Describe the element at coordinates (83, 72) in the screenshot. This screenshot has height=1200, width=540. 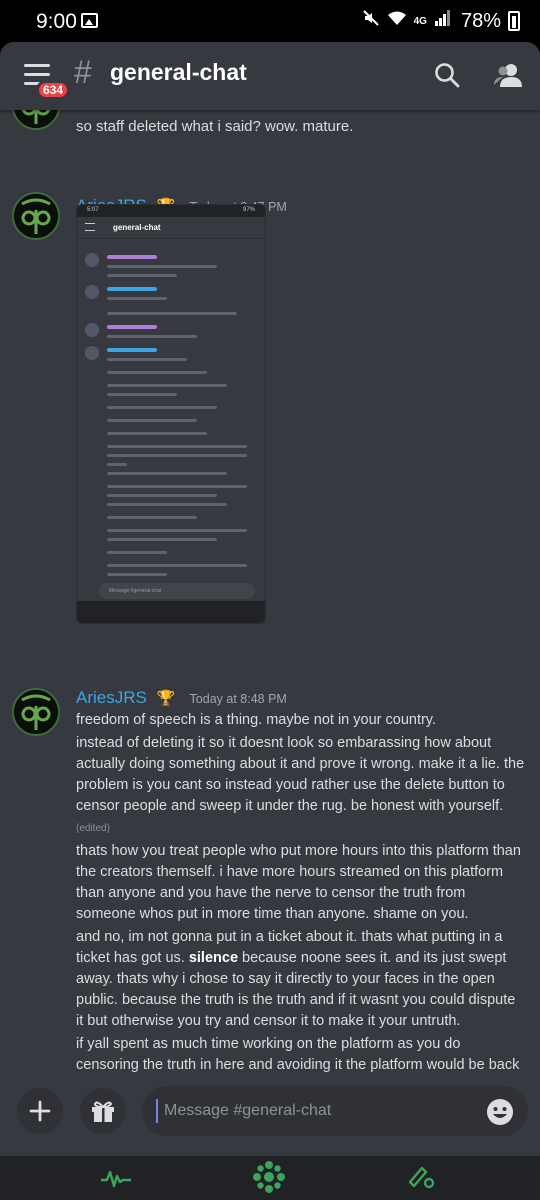
I see `hash-icon: #` at that location.